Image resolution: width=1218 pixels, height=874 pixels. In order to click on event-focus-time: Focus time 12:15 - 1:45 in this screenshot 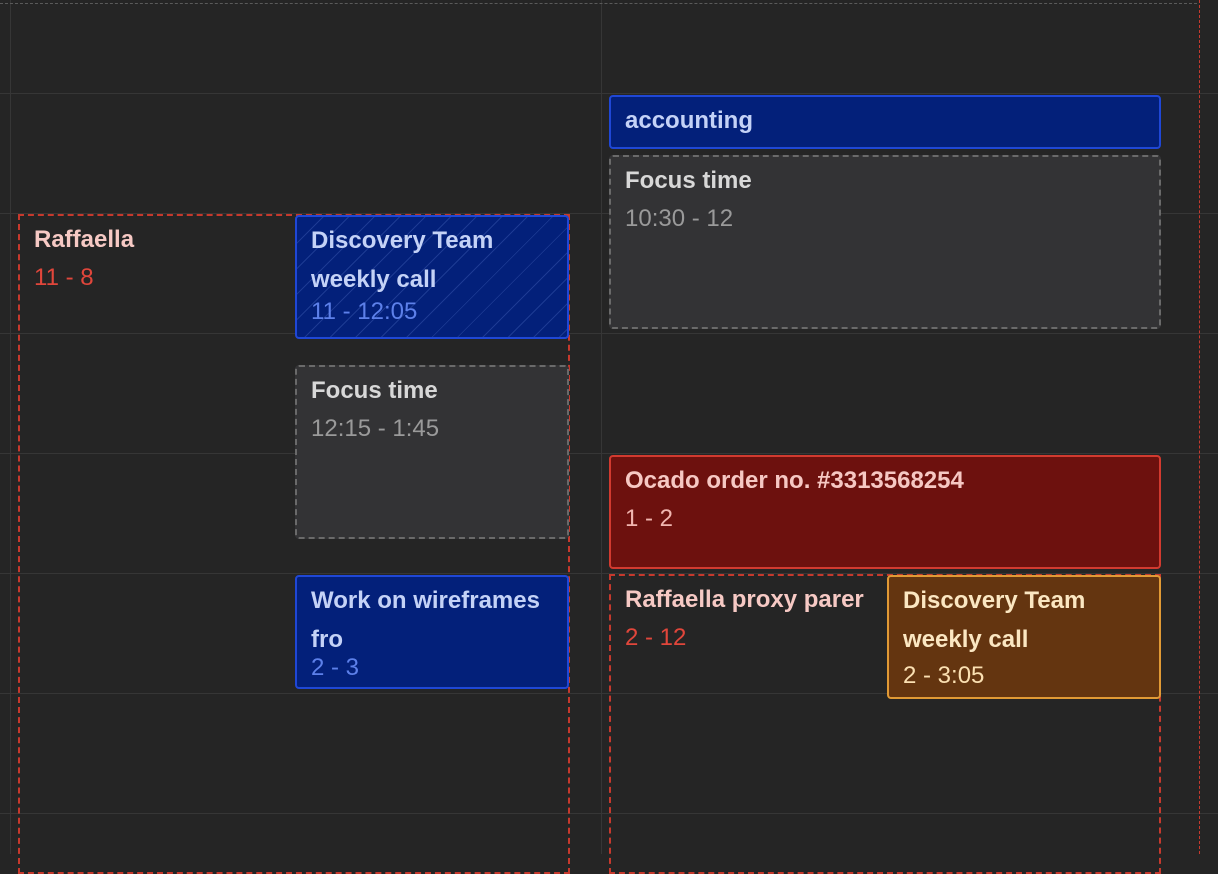, I will do `click(432, 452)`.